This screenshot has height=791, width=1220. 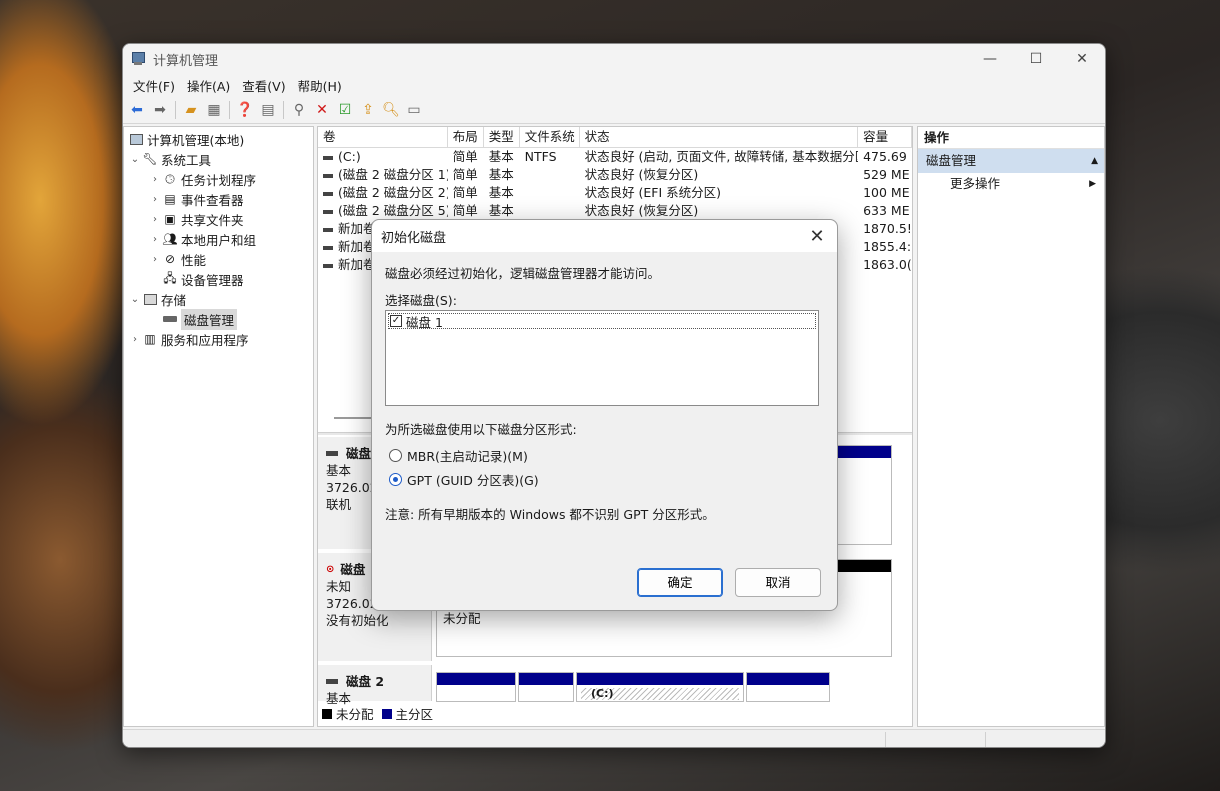 What do you see at coordinates (327, 713) in the screenshot?
I see `legend-swatch-unallocated` at bounding box center [327, 713].